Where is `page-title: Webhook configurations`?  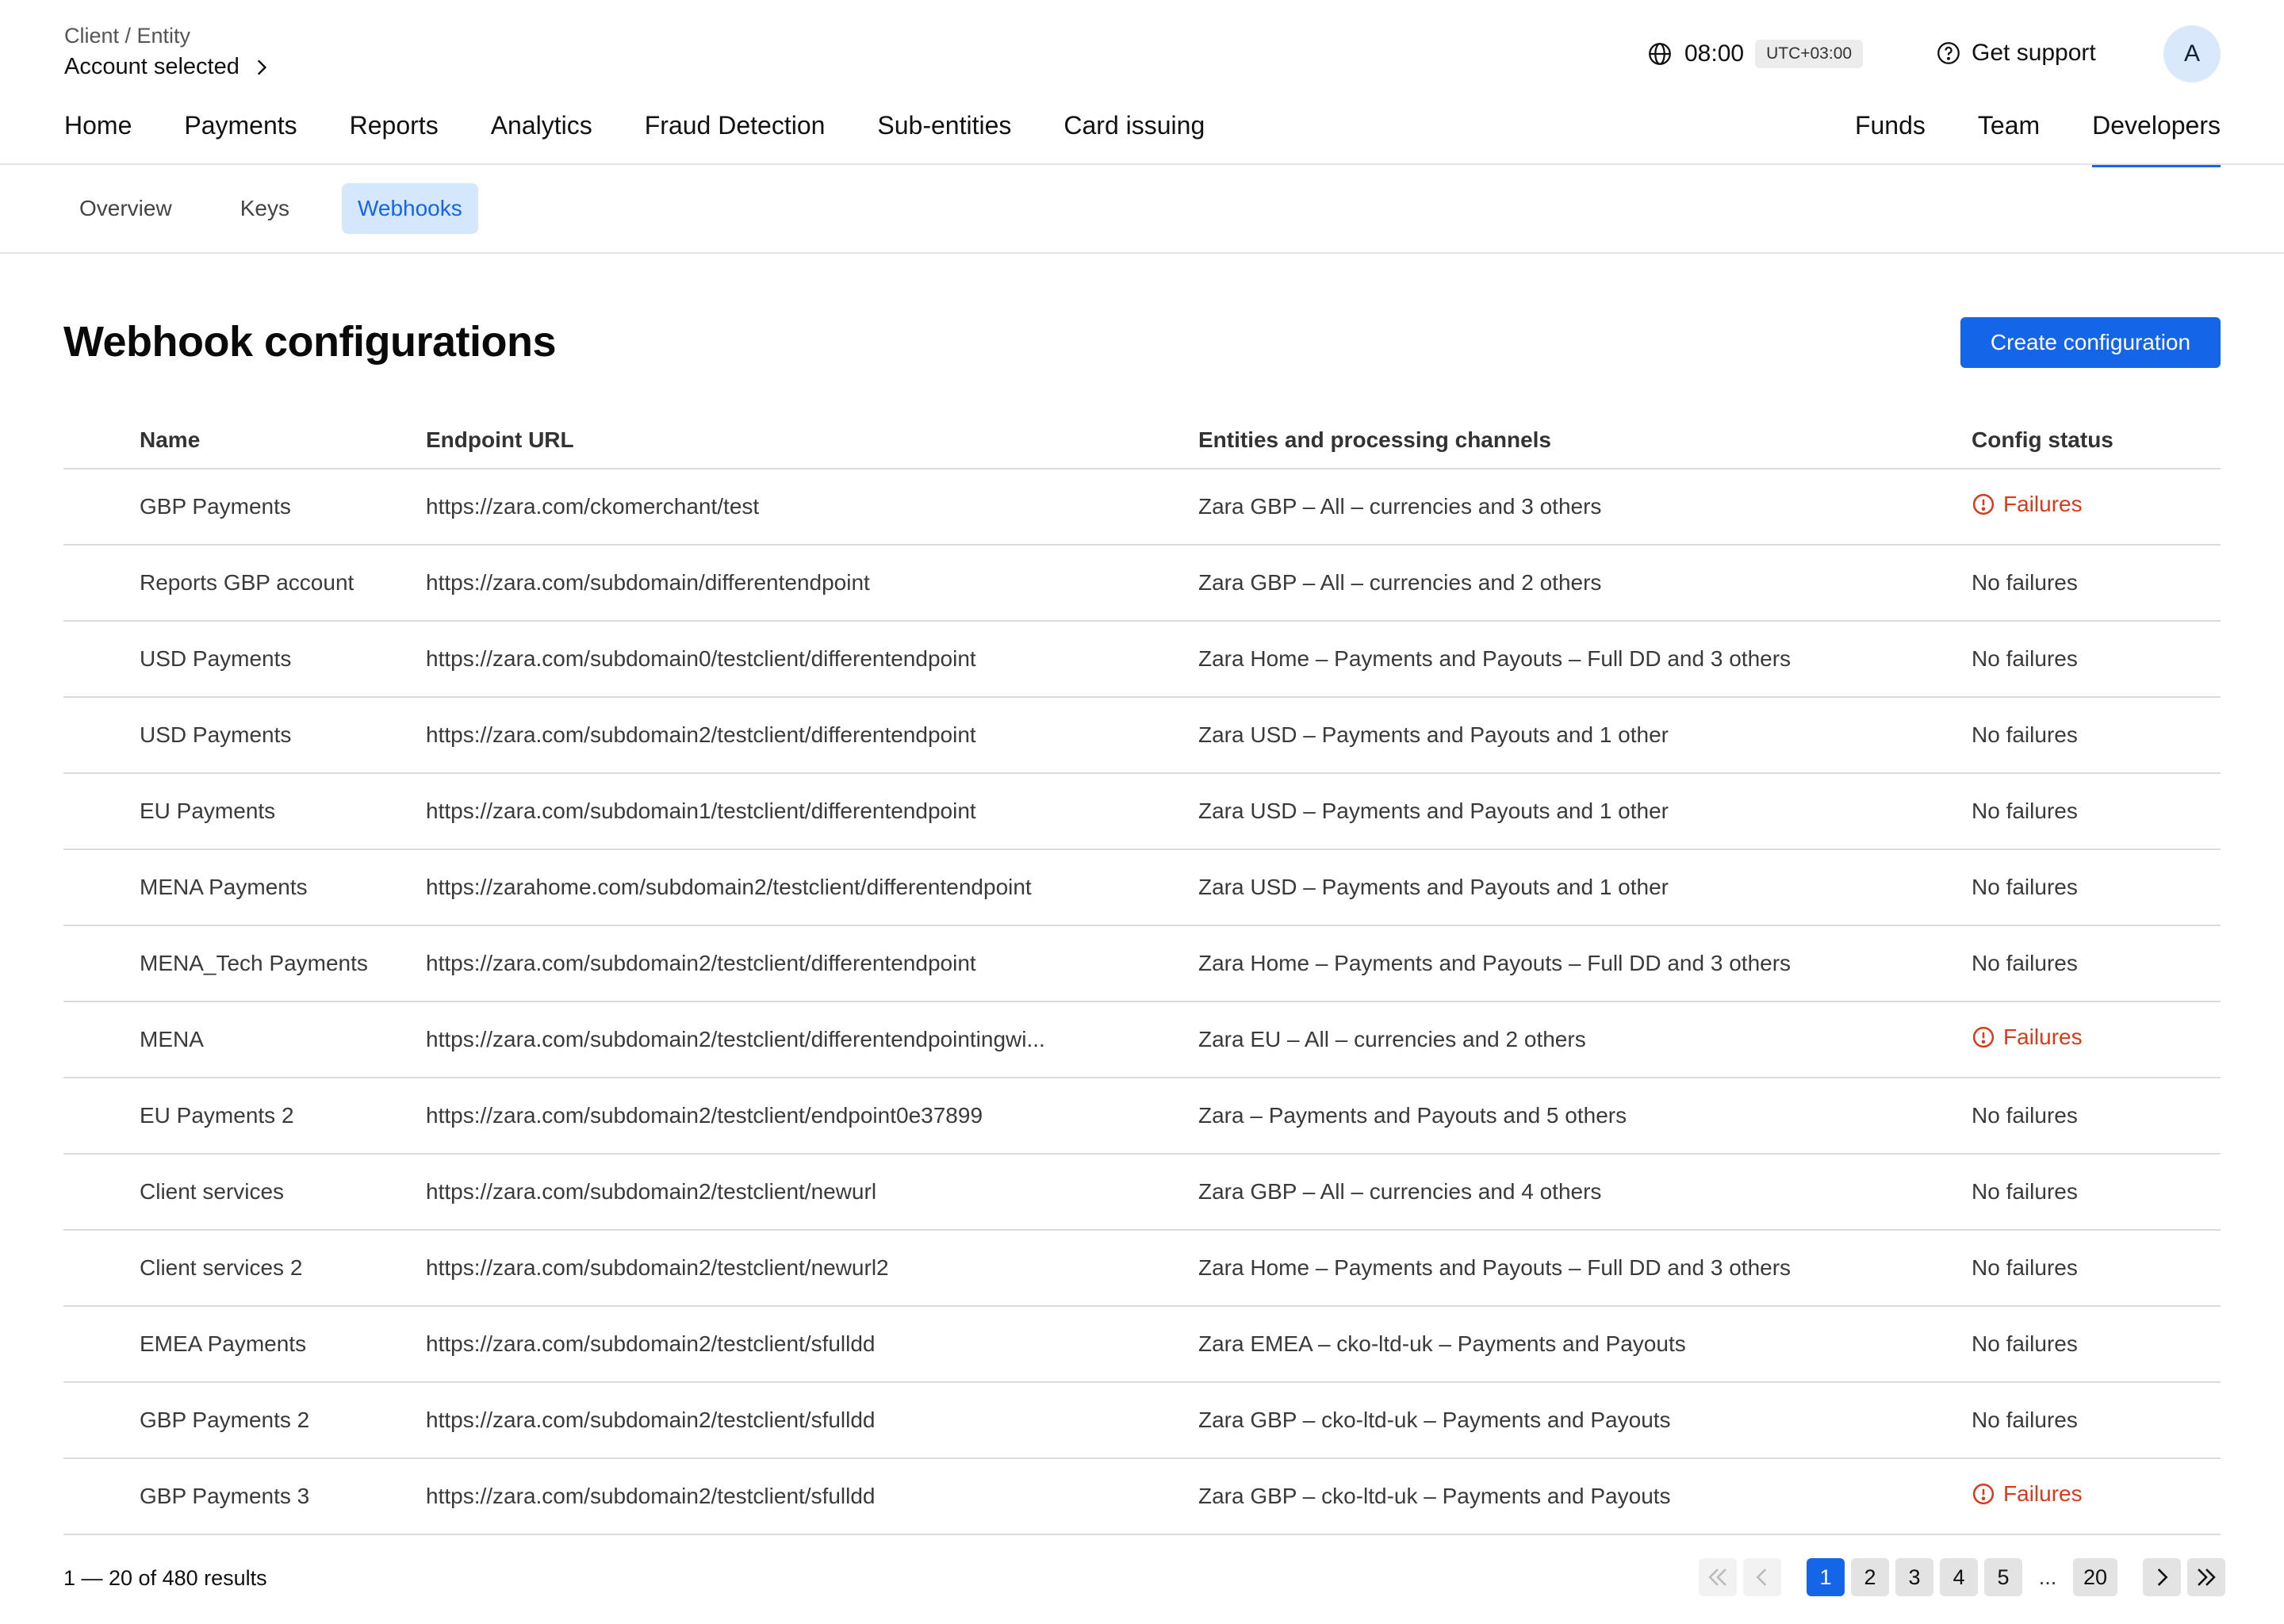
page-title: Webhook configurations is located at coordinates (310, 342).